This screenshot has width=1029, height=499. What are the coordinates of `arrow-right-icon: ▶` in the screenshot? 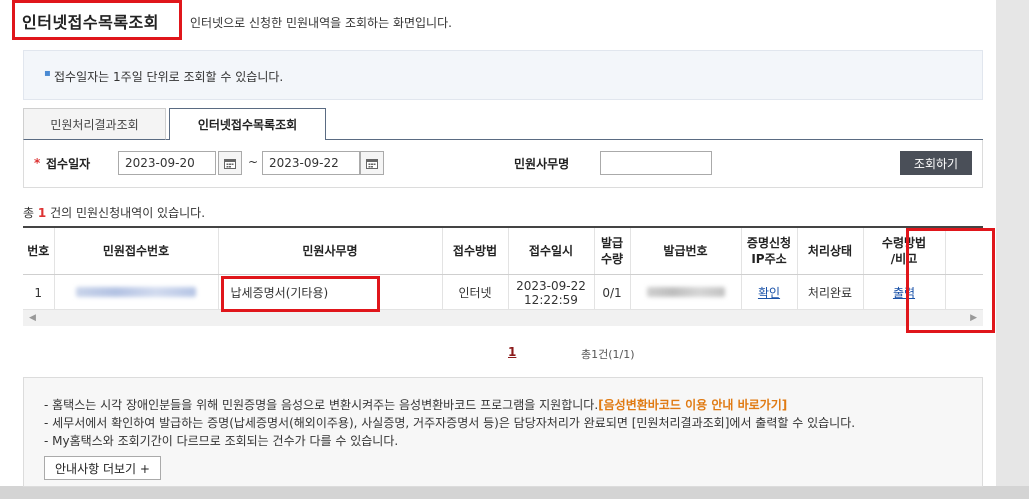 It's located at (973, 318).